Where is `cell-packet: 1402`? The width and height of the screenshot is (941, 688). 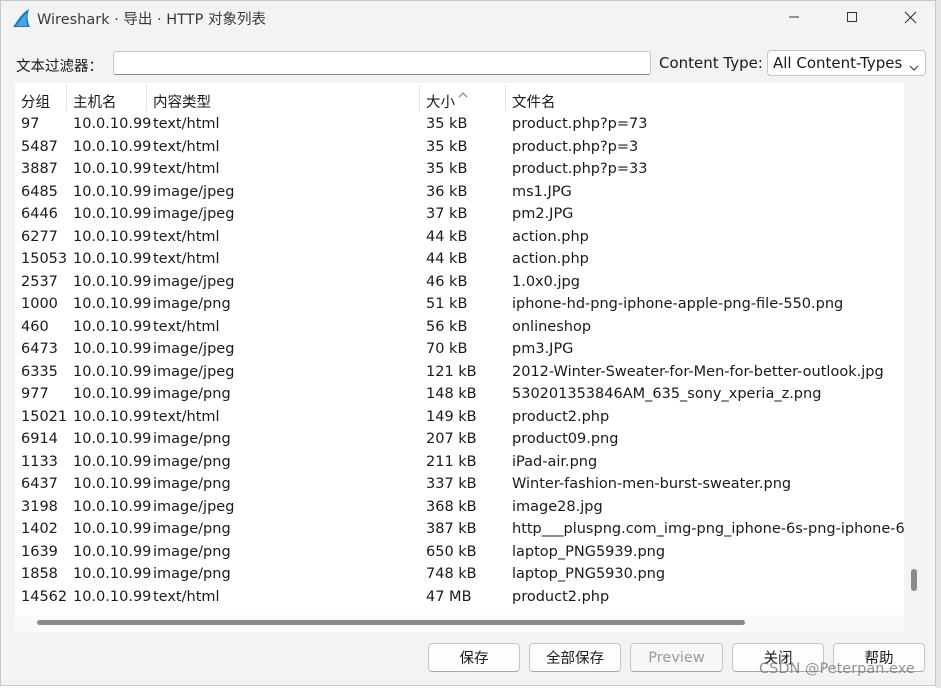
cell-packet: 1402 is located at coordinates (39, 529).